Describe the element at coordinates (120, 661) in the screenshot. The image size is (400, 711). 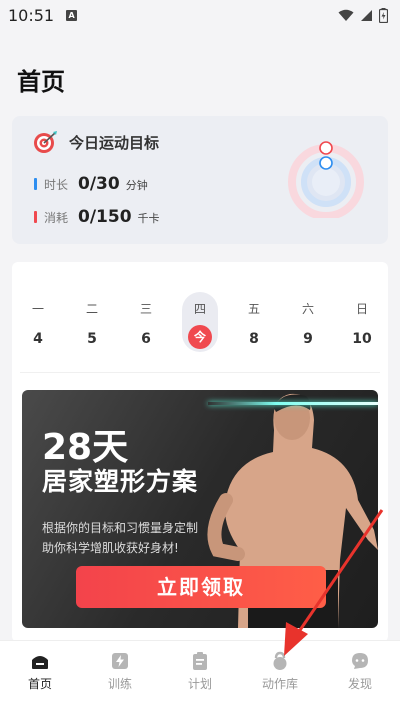
I see `lightning-icon` at that location.